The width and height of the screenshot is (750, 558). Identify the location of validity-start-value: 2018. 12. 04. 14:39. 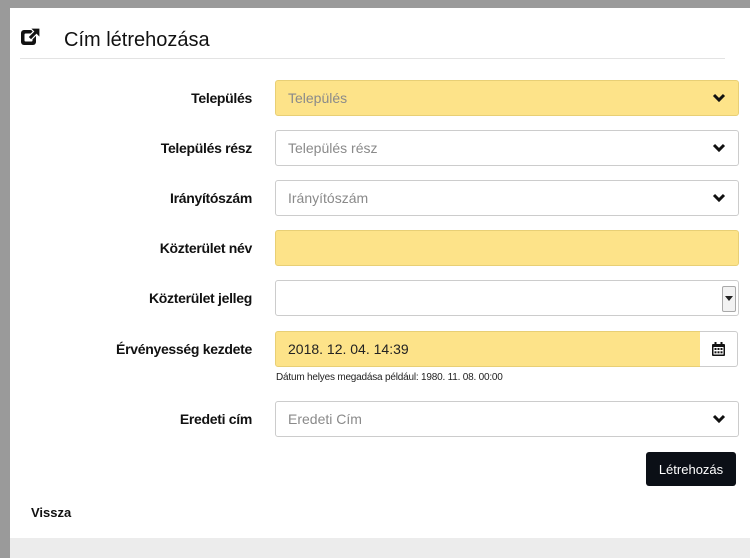
(348, 349).